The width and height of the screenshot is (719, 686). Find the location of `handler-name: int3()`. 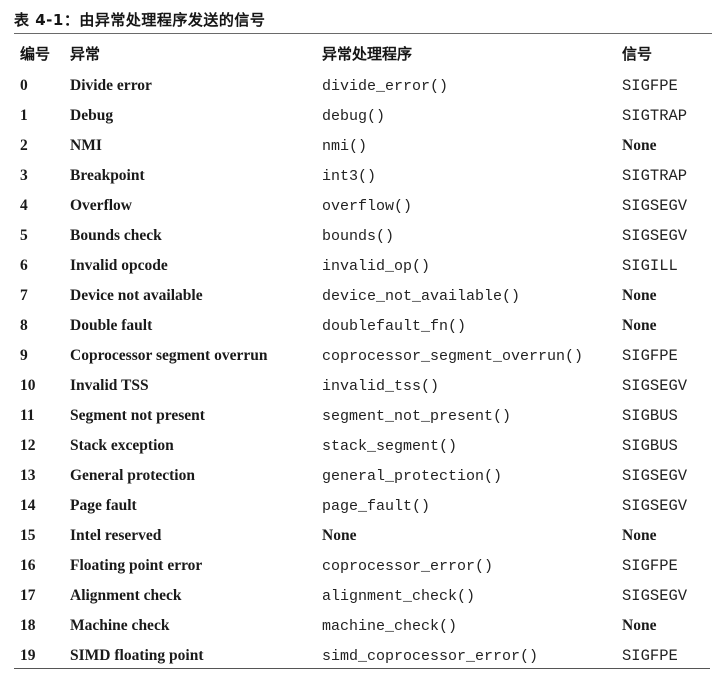

handler-name: int3() is located at coordinates (349, 176).